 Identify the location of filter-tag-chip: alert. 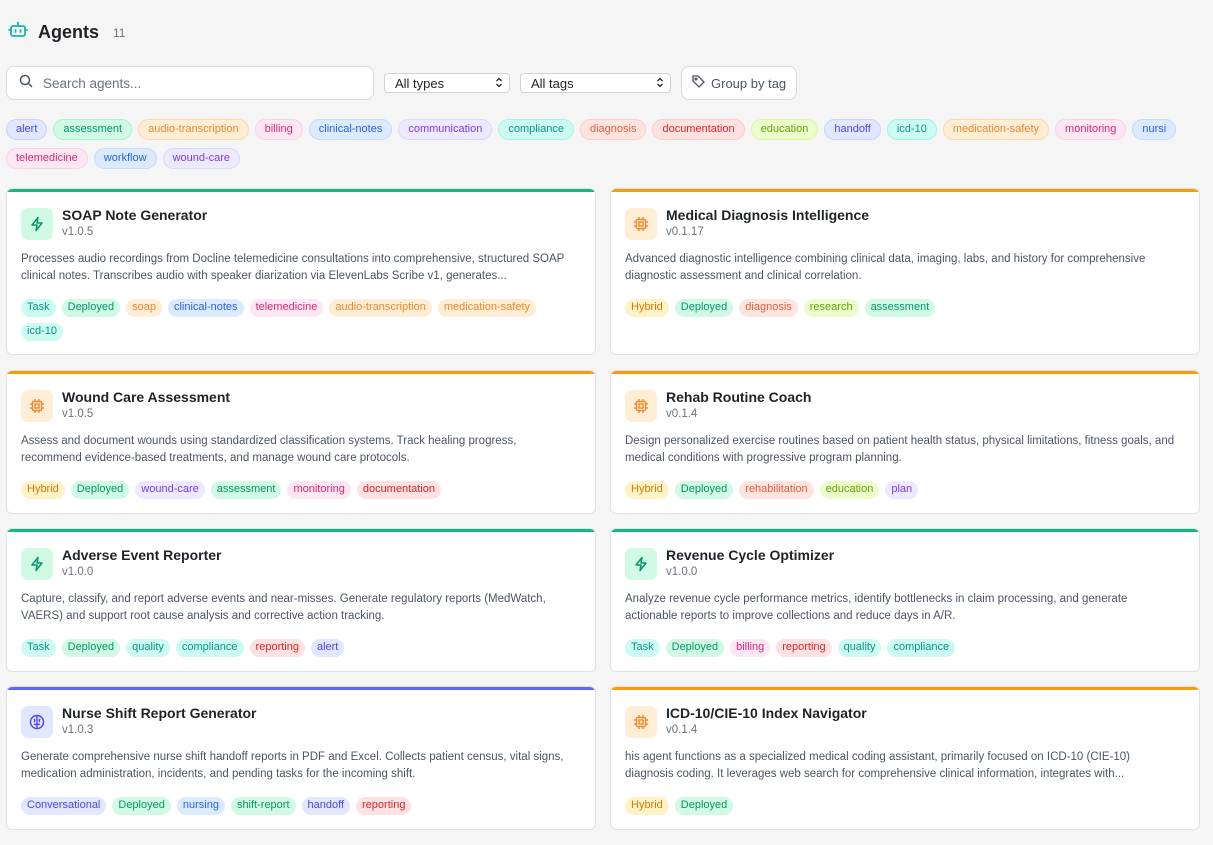
(27, 129).